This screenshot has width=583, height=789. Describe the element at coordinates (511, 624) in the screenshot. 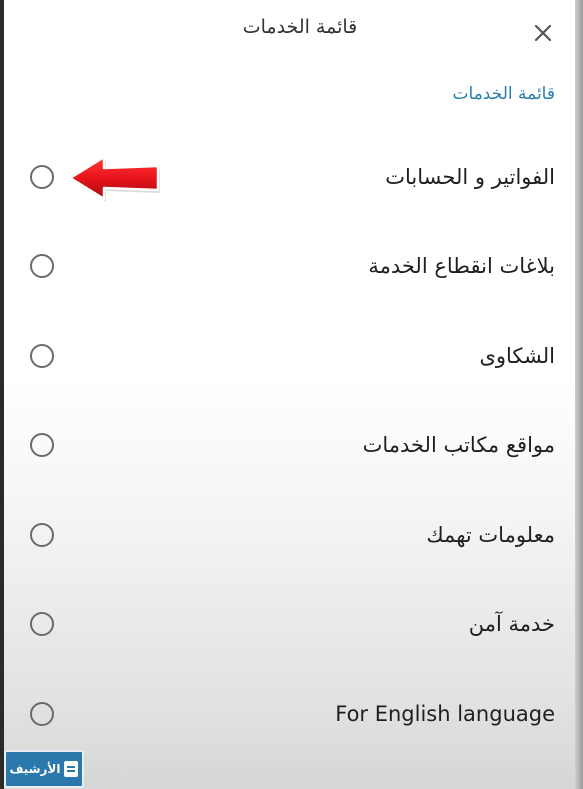

I see `option-label: خدمة آمن` at that location.